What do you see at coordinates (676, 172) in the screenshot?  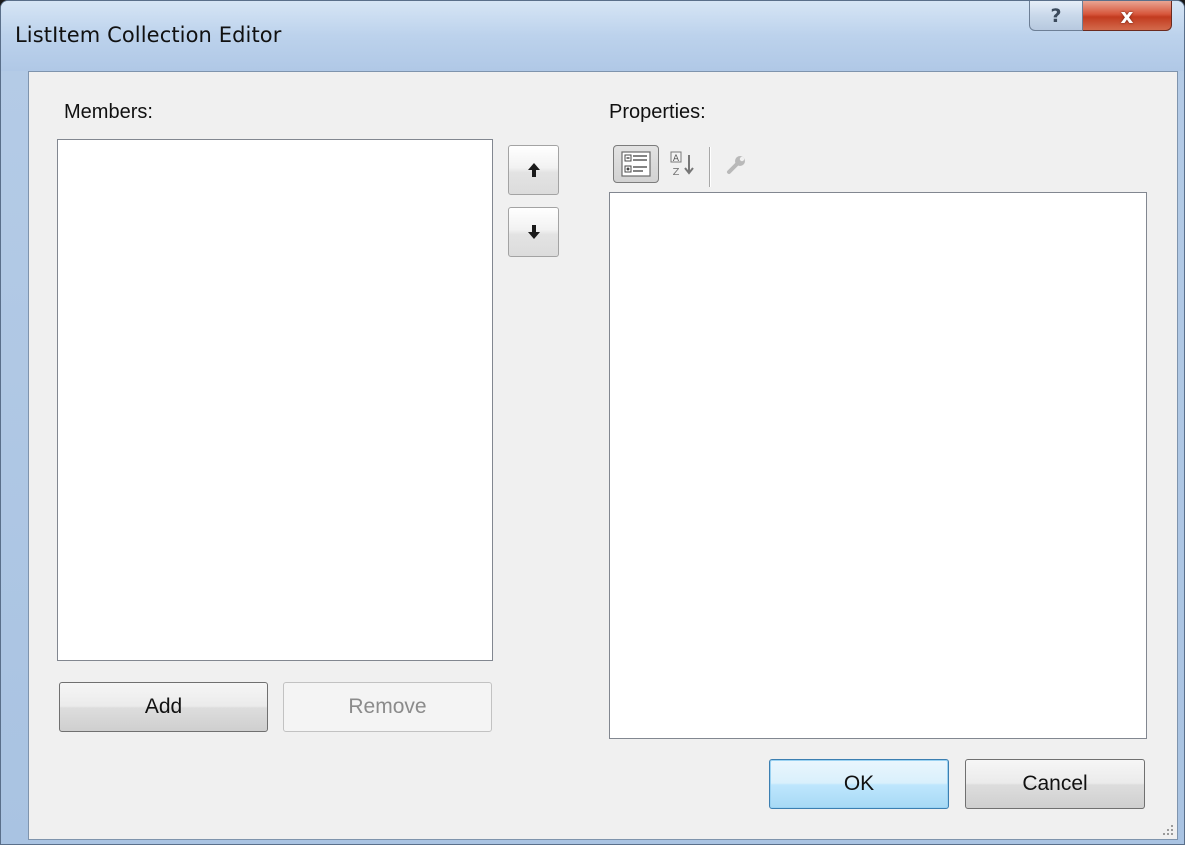 I see `svg-text: Z` at bounding box center [676, 172].